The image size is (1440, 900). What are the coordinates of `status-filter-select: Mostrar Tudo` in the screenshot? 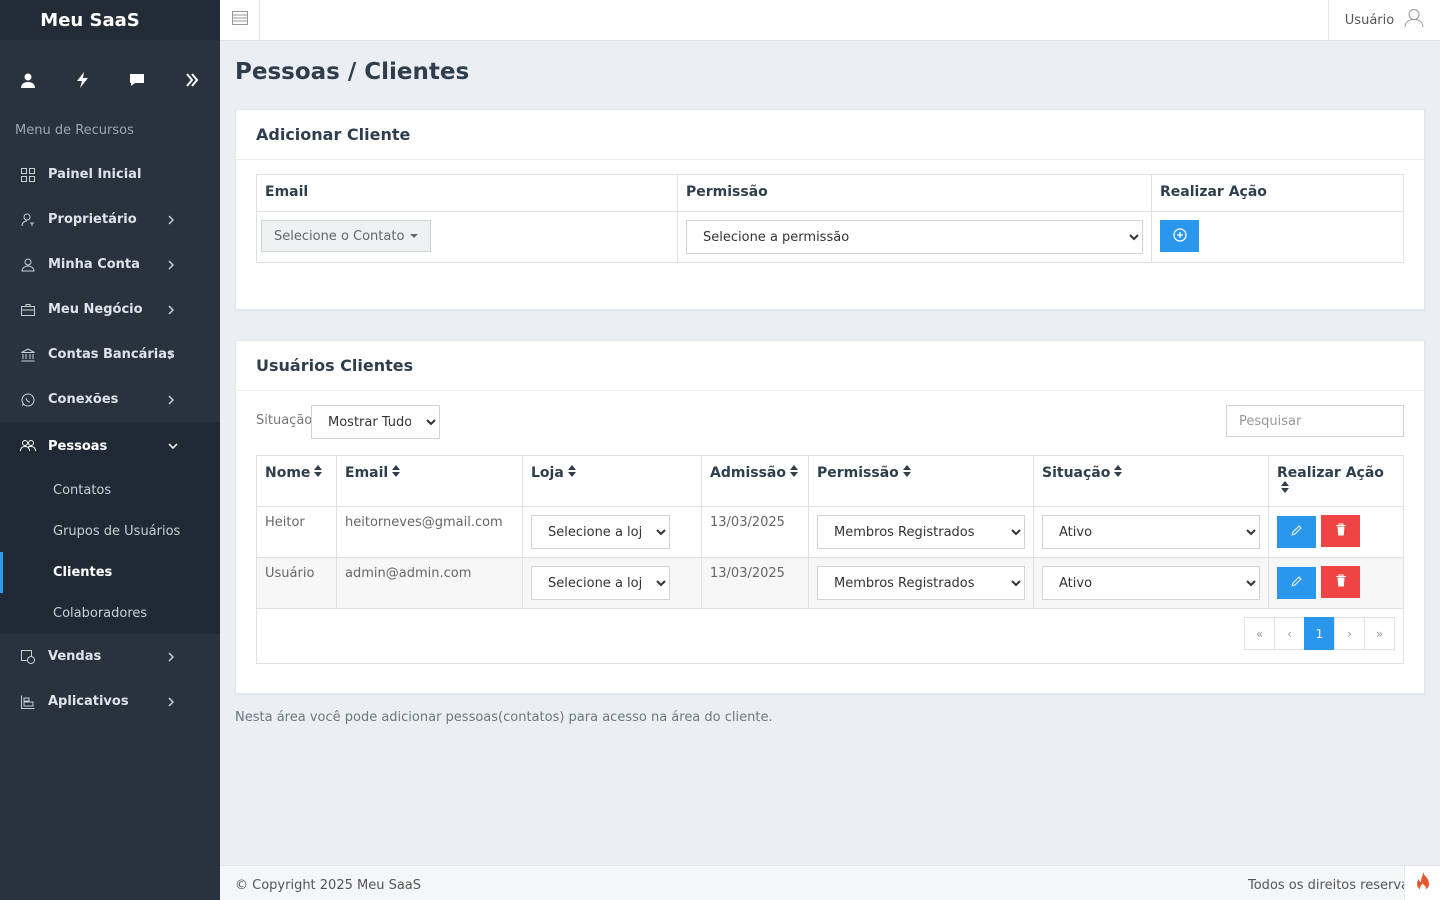 It's located at (375, 422).